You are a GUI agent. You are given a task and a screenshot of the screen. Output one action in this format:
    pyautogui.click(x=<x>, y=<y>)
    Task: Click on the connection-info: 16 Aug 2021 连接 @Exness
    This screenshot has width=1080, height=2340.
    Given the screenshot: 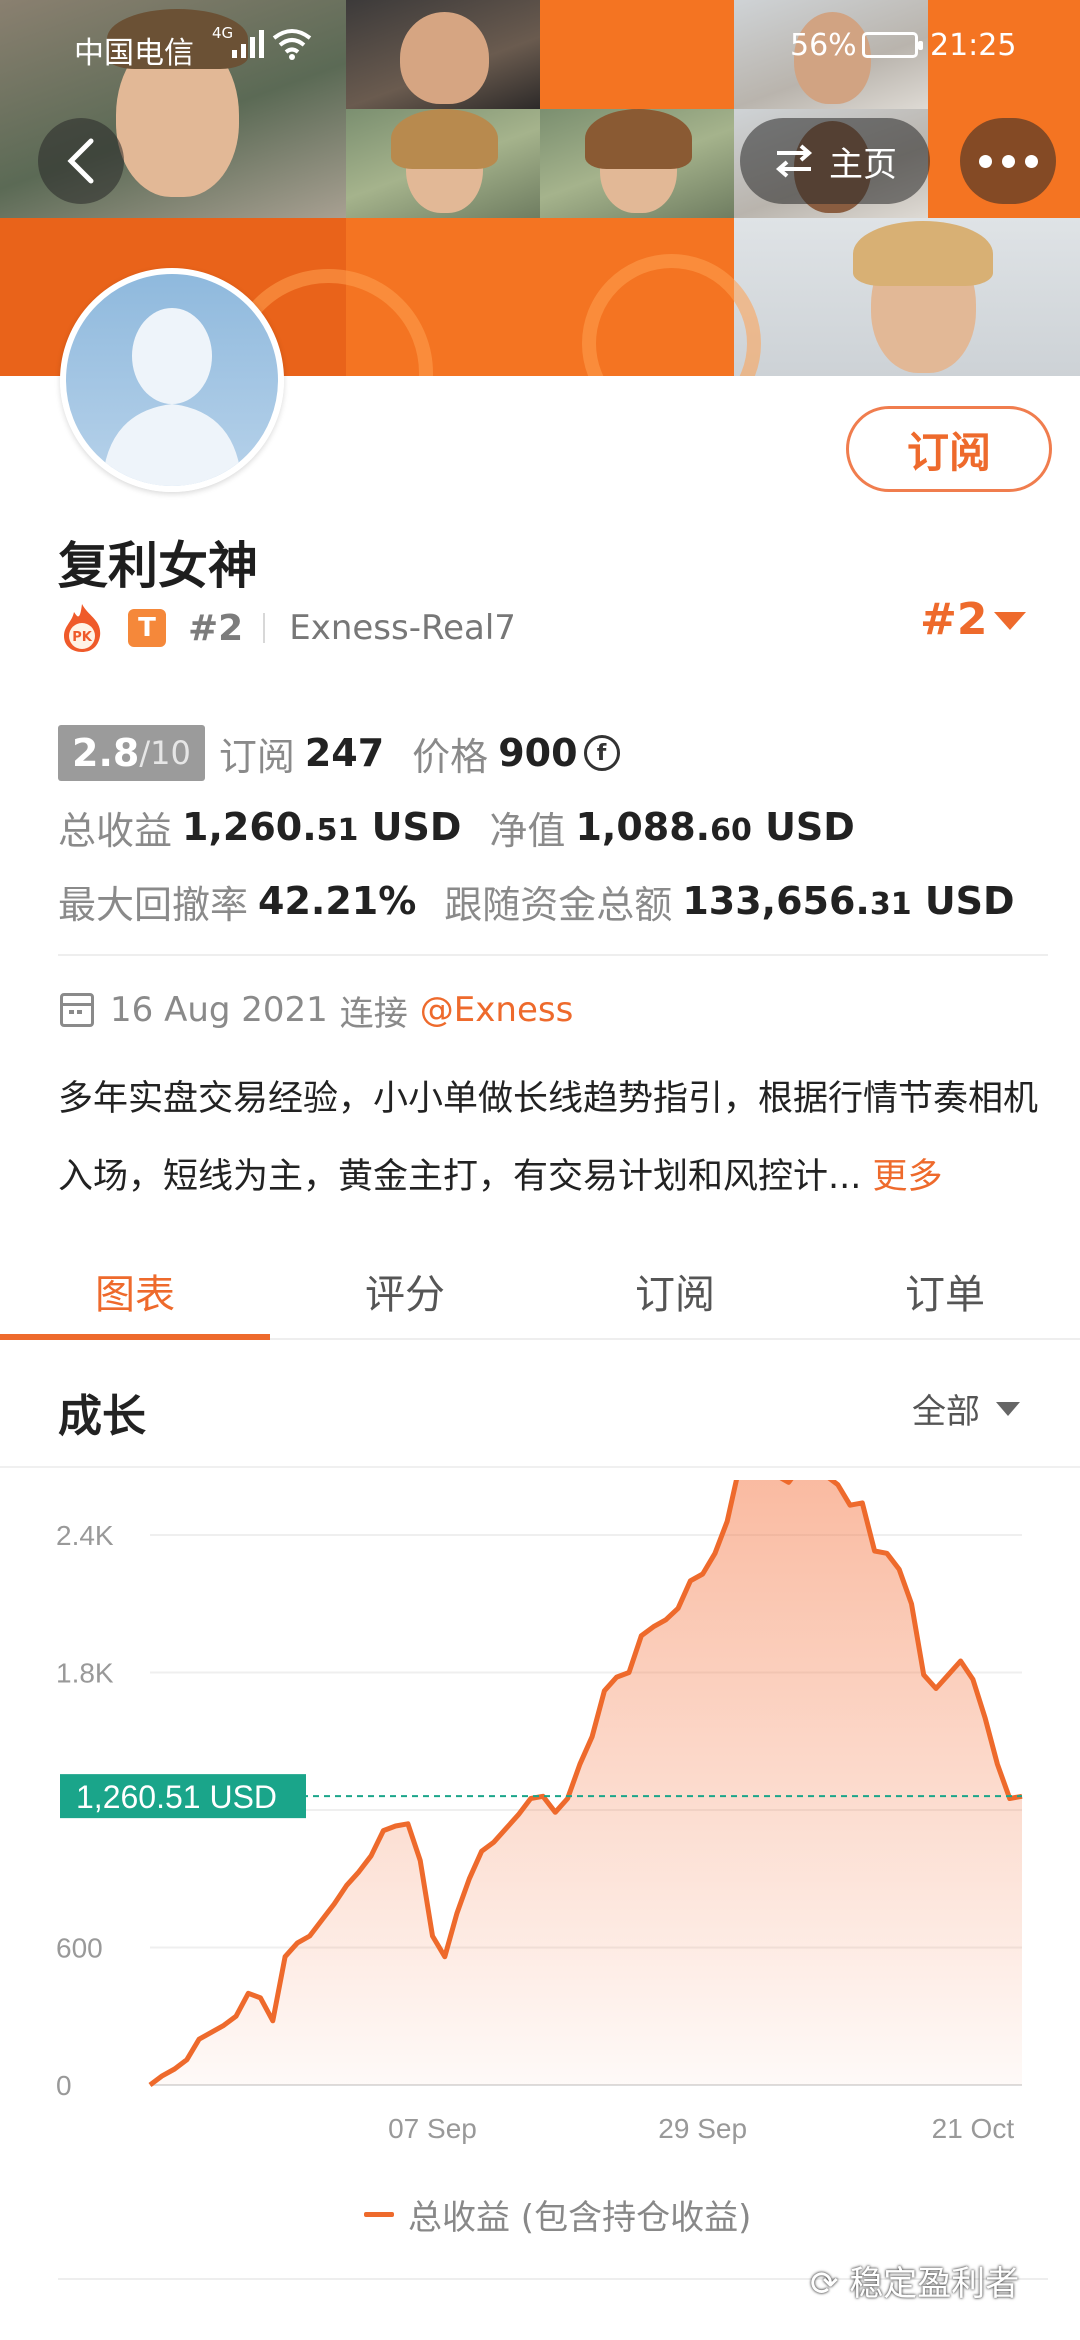 What is the action you would take?
    pyautogui.click(x=316, y=1010)
    